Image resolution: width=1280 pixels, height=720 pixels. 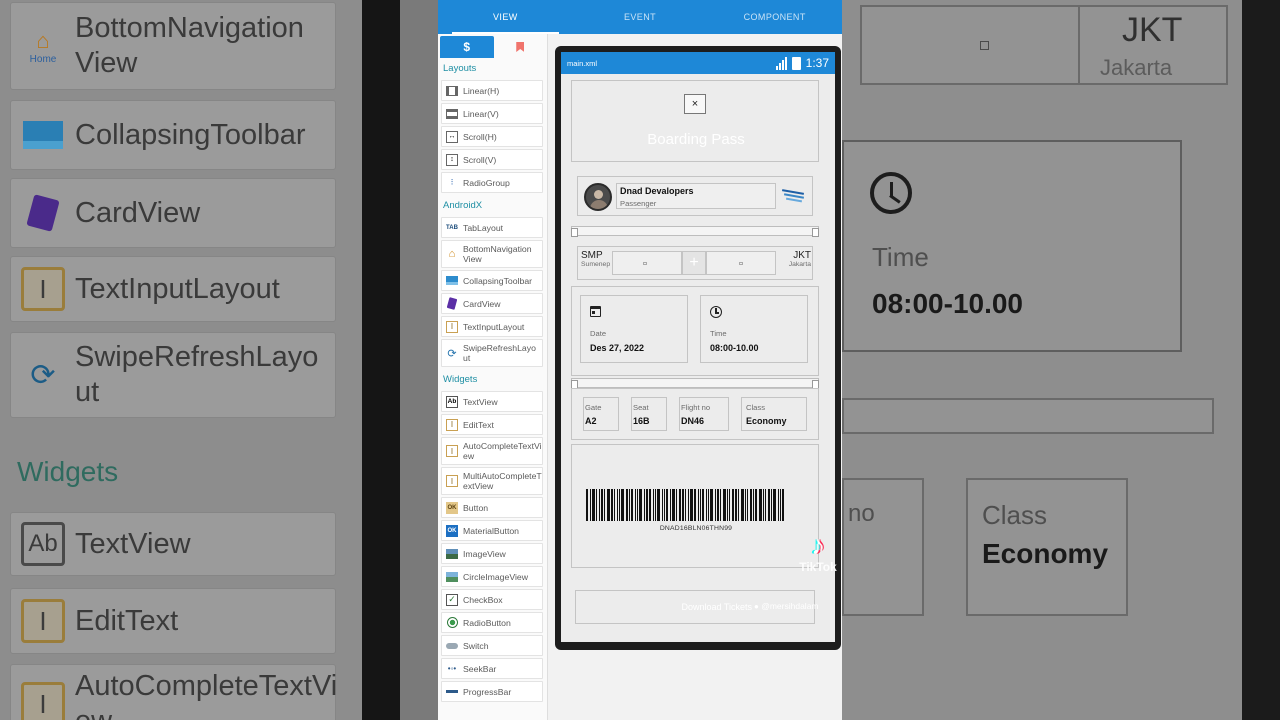 I want to click on passenger-row: Dnad Devalopers Passenger, so click(x=695, y=196).